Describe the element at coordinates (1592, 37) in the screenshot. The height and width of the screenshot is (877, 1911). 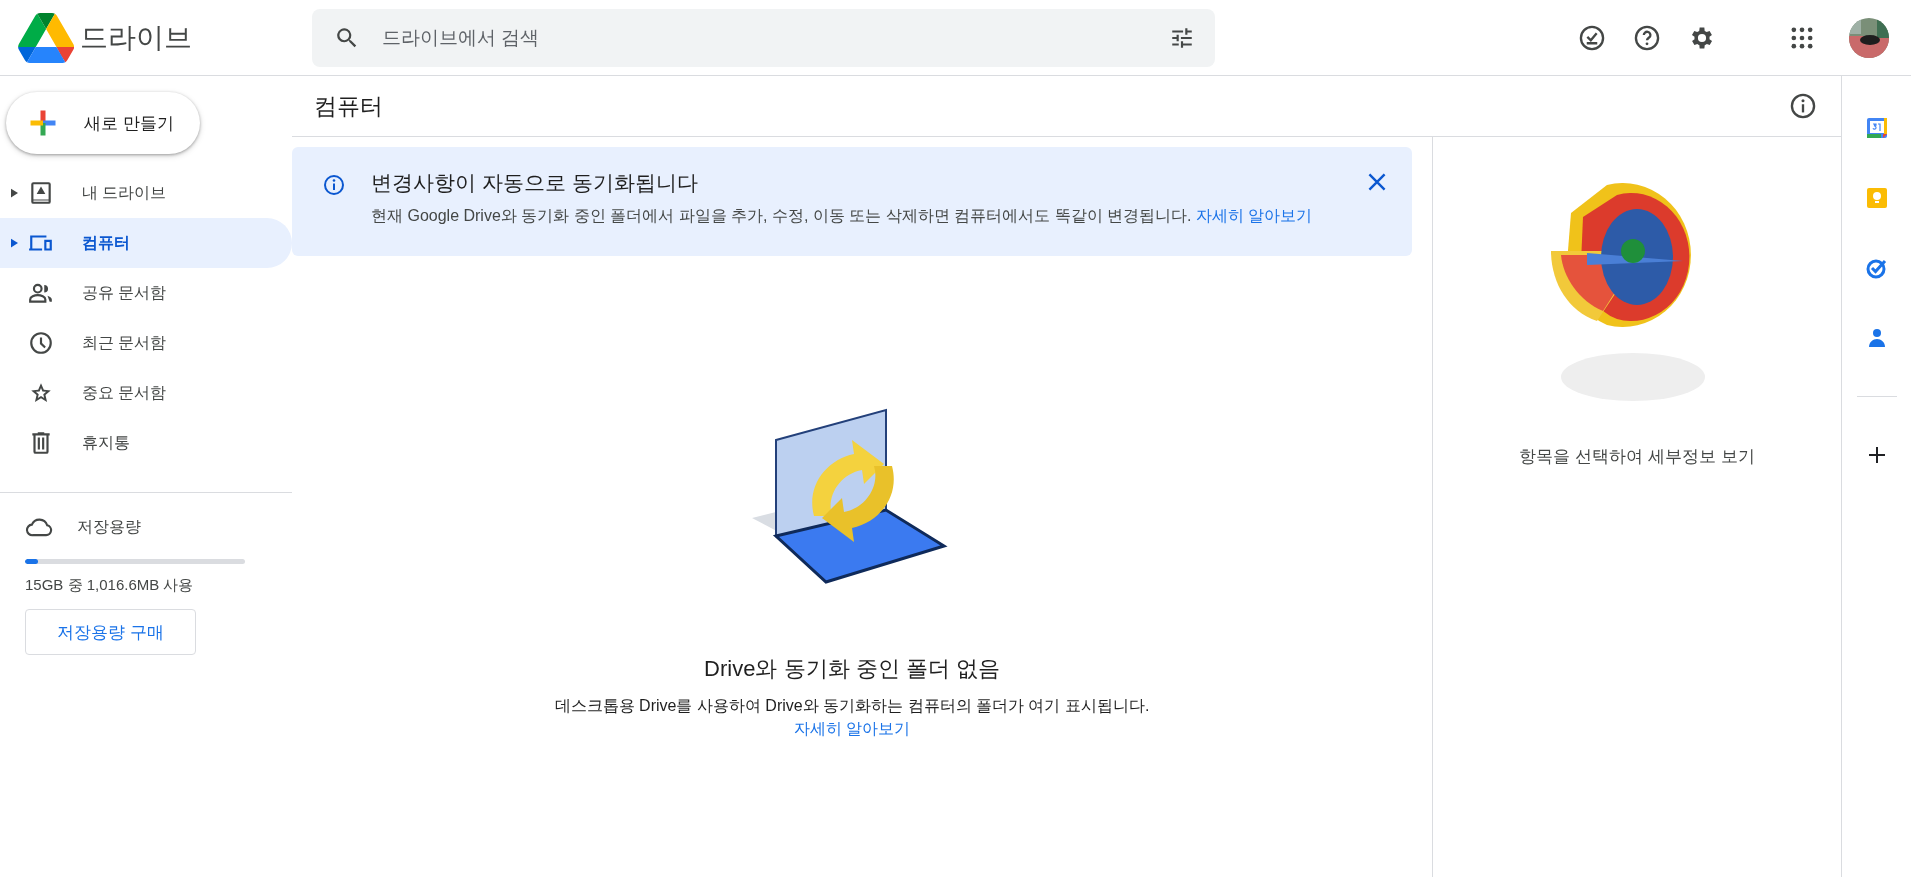
I see `task-check-icon` at that location.